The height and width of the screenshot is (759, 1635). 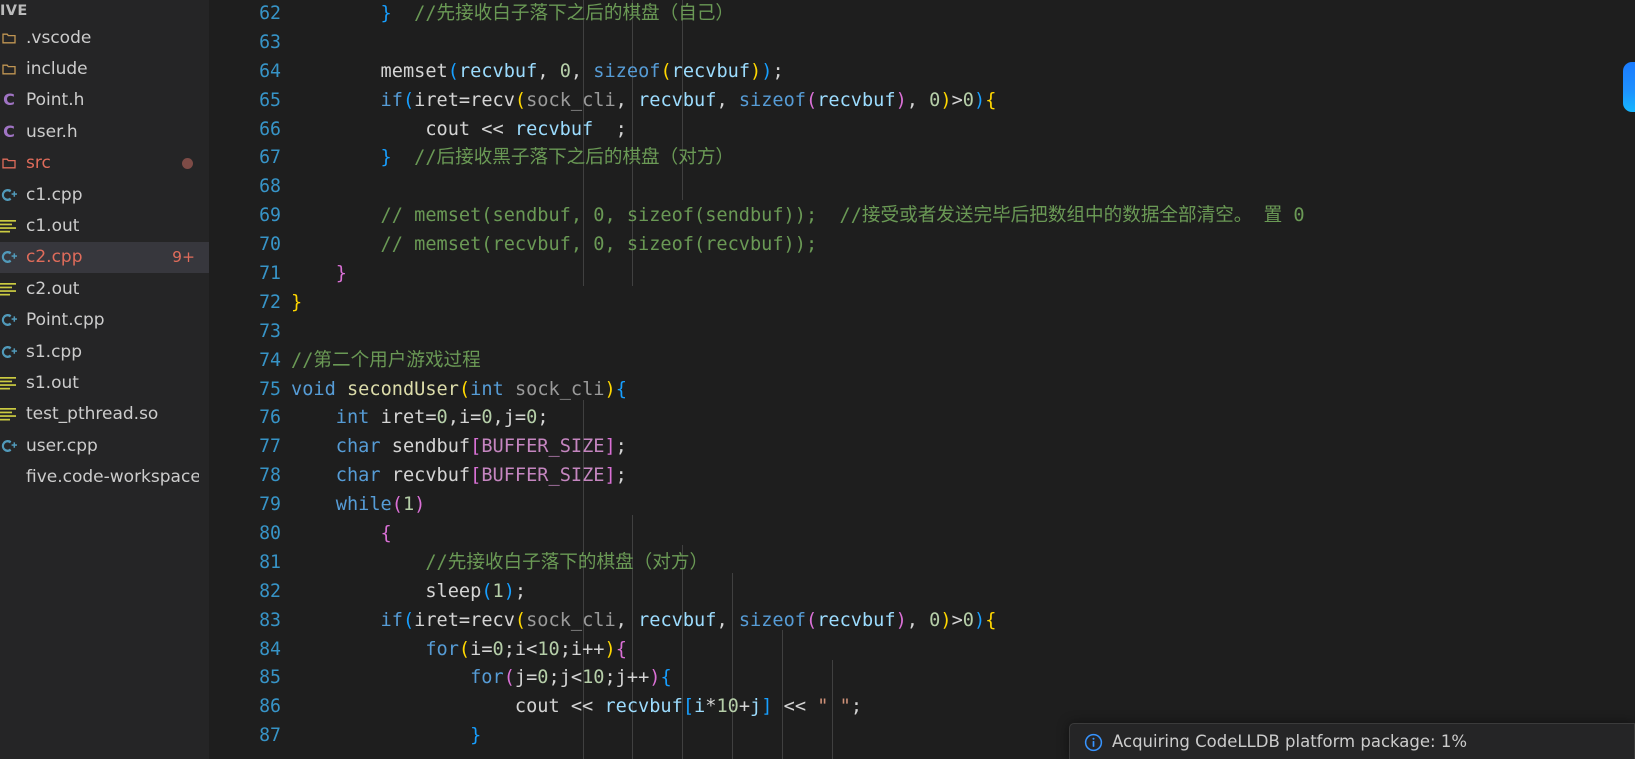 I want to click on code-line: 77 char sendbuf[BUFFER_SIZE];, so click(x=922, y=447).